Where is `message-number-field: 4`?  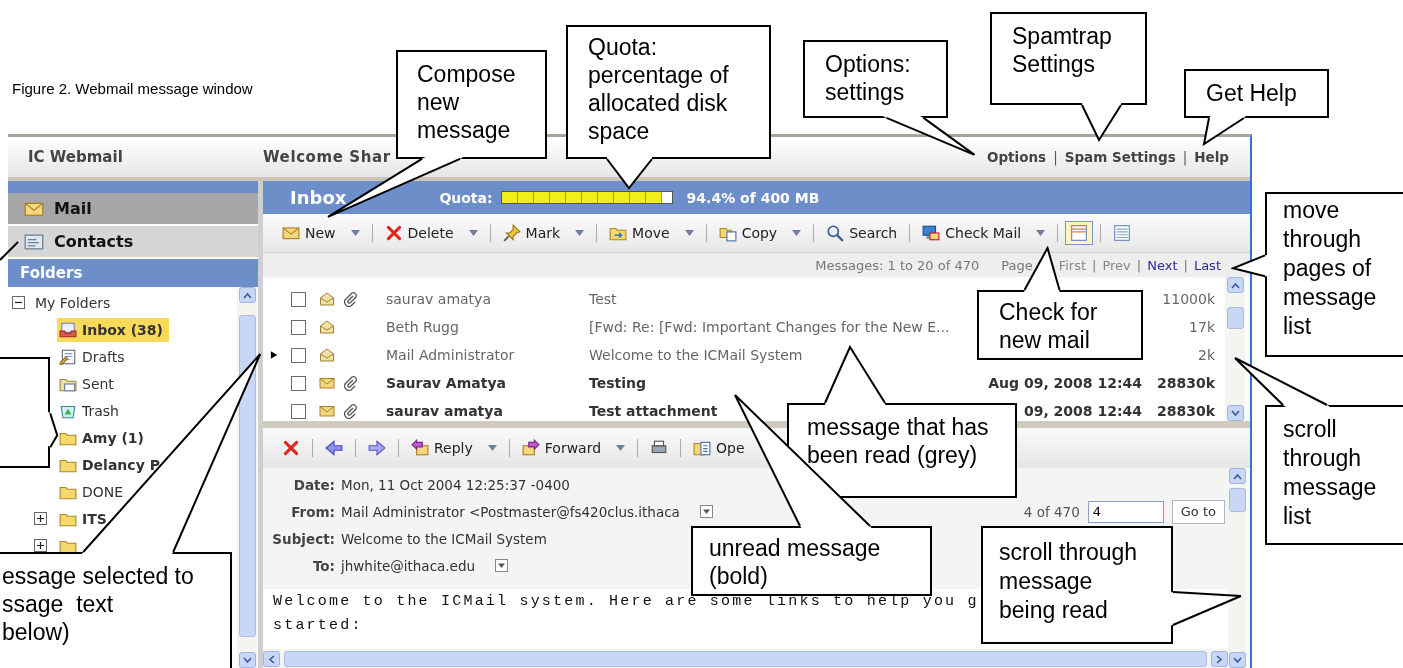 message-number-field: 4 is located at coordinates (1125, 511).